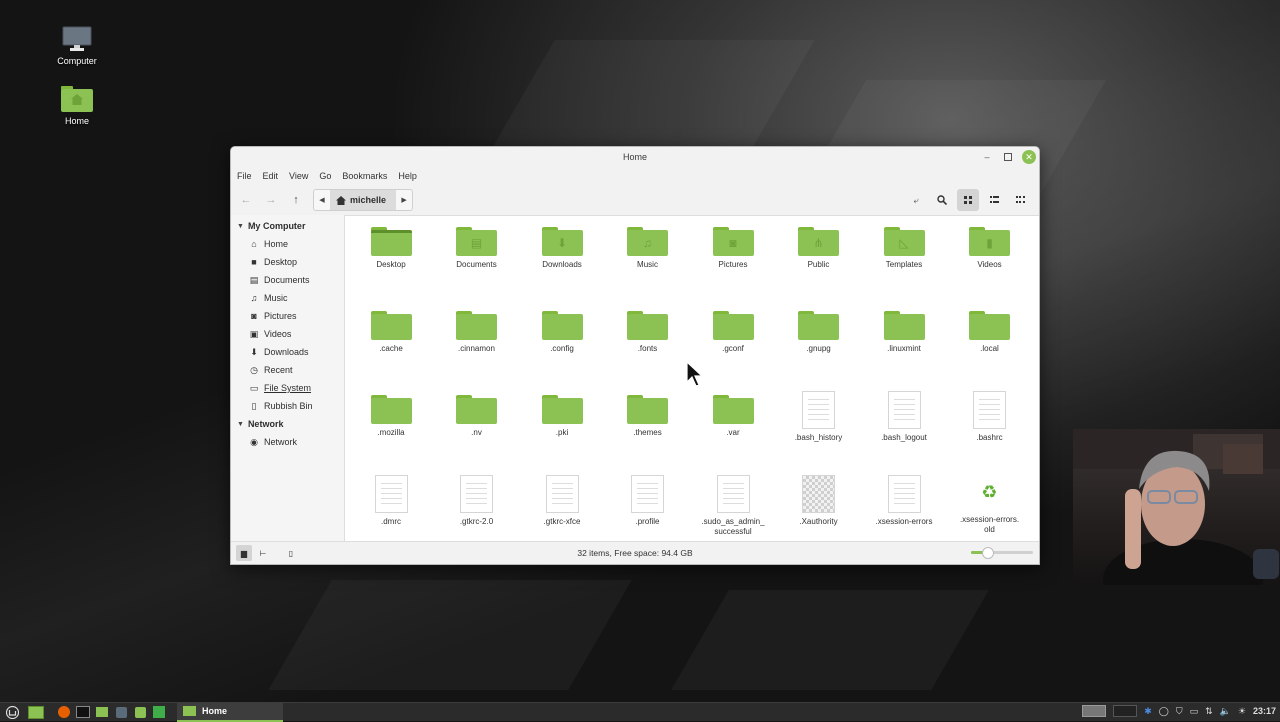  I want to click on sidebar-item: ♫ Music, so click(287, 298).